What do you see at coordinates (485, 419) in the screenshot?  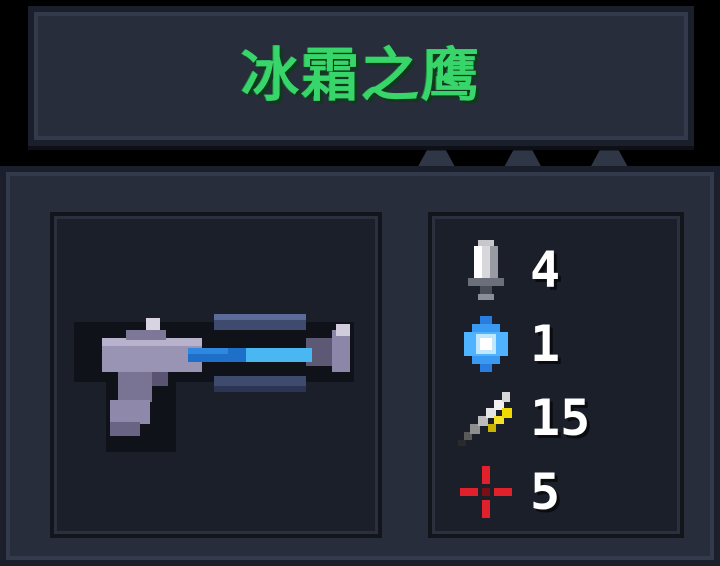 I see `crit-feather-icon` at bounding box center [485, 419].